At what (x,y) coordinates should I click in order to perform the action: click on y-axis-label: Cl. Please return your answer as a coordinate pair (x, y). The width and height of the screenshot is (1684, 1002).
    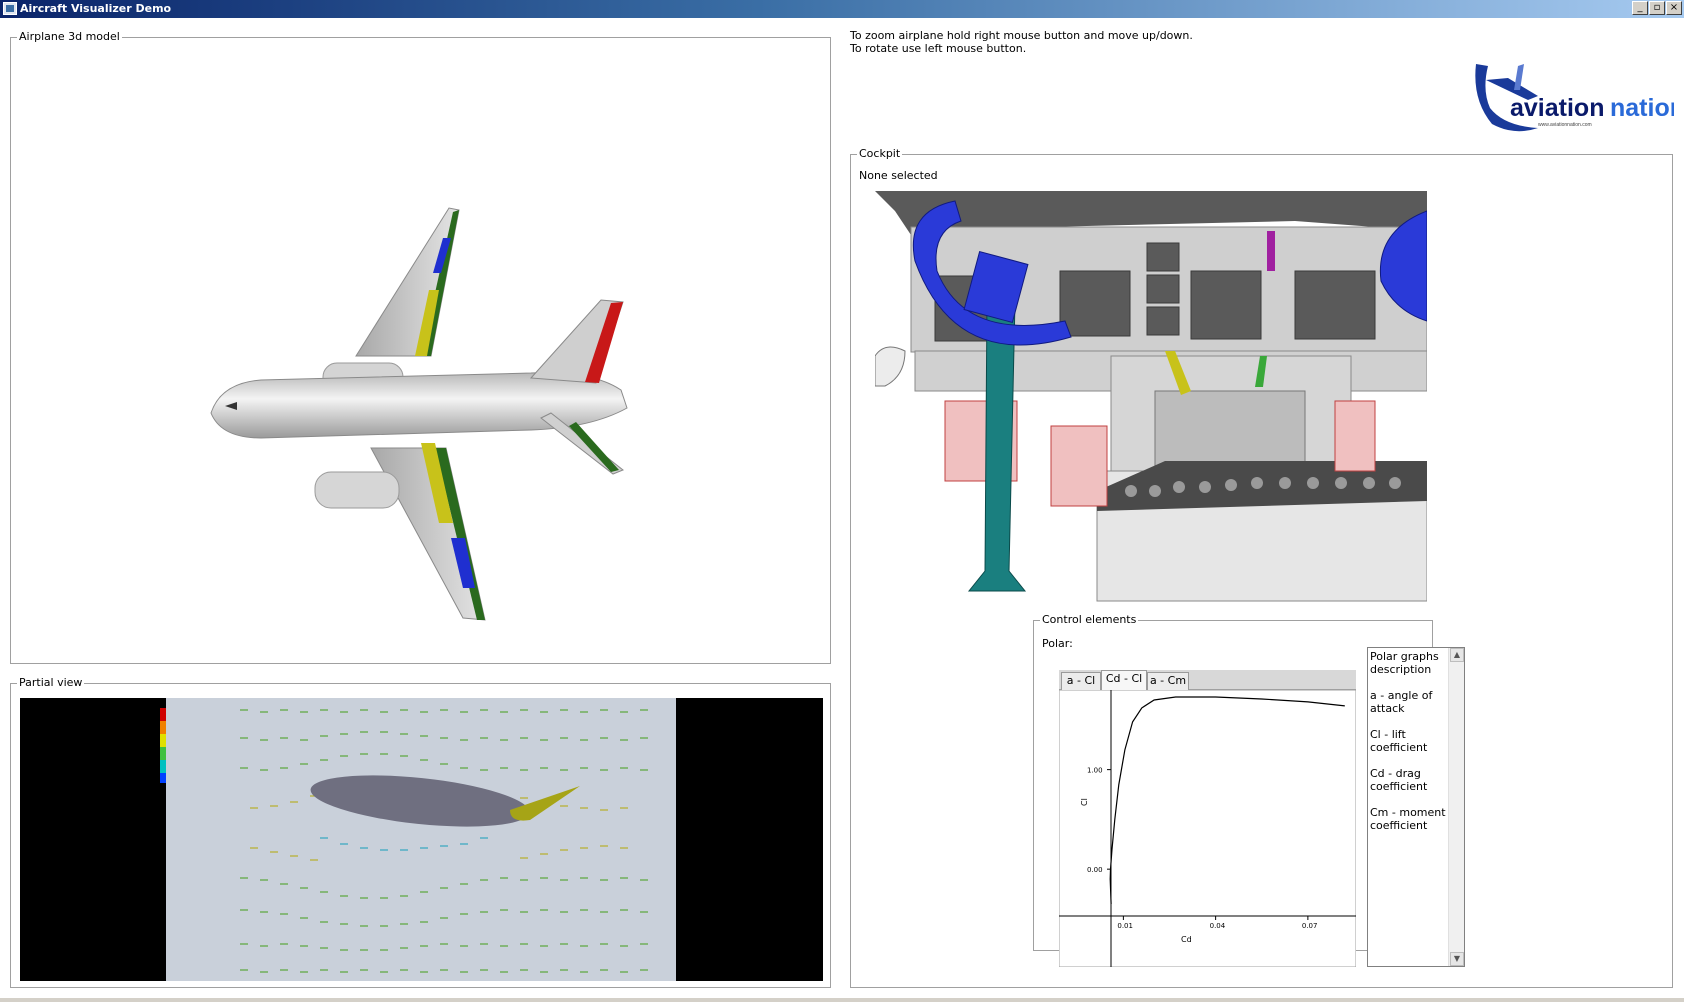
    Looking at the image, I should click on (1084, 802).